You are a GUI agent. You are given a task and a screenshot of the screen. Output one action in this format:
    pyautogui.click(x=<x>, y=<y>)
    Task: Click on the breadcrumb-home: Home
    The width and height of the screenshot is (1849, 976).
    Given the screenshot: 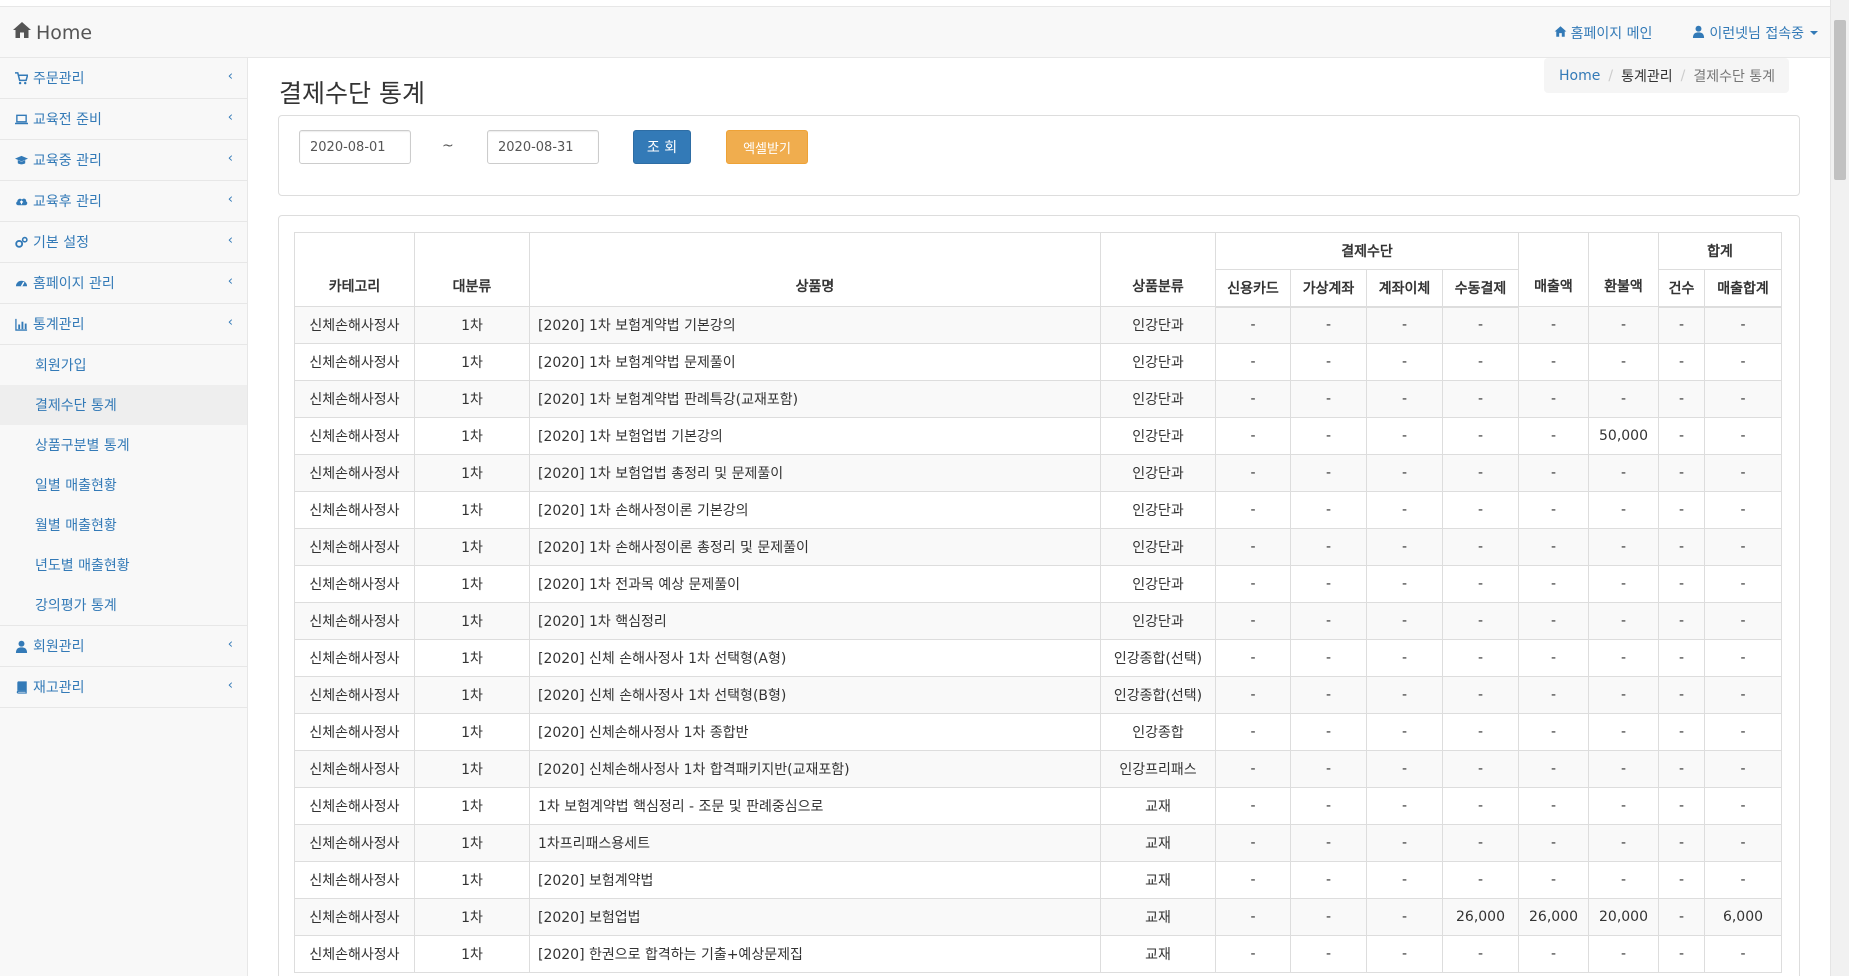 What is the action you would take?
    pyautogui.click(x=1579, y=76)
    